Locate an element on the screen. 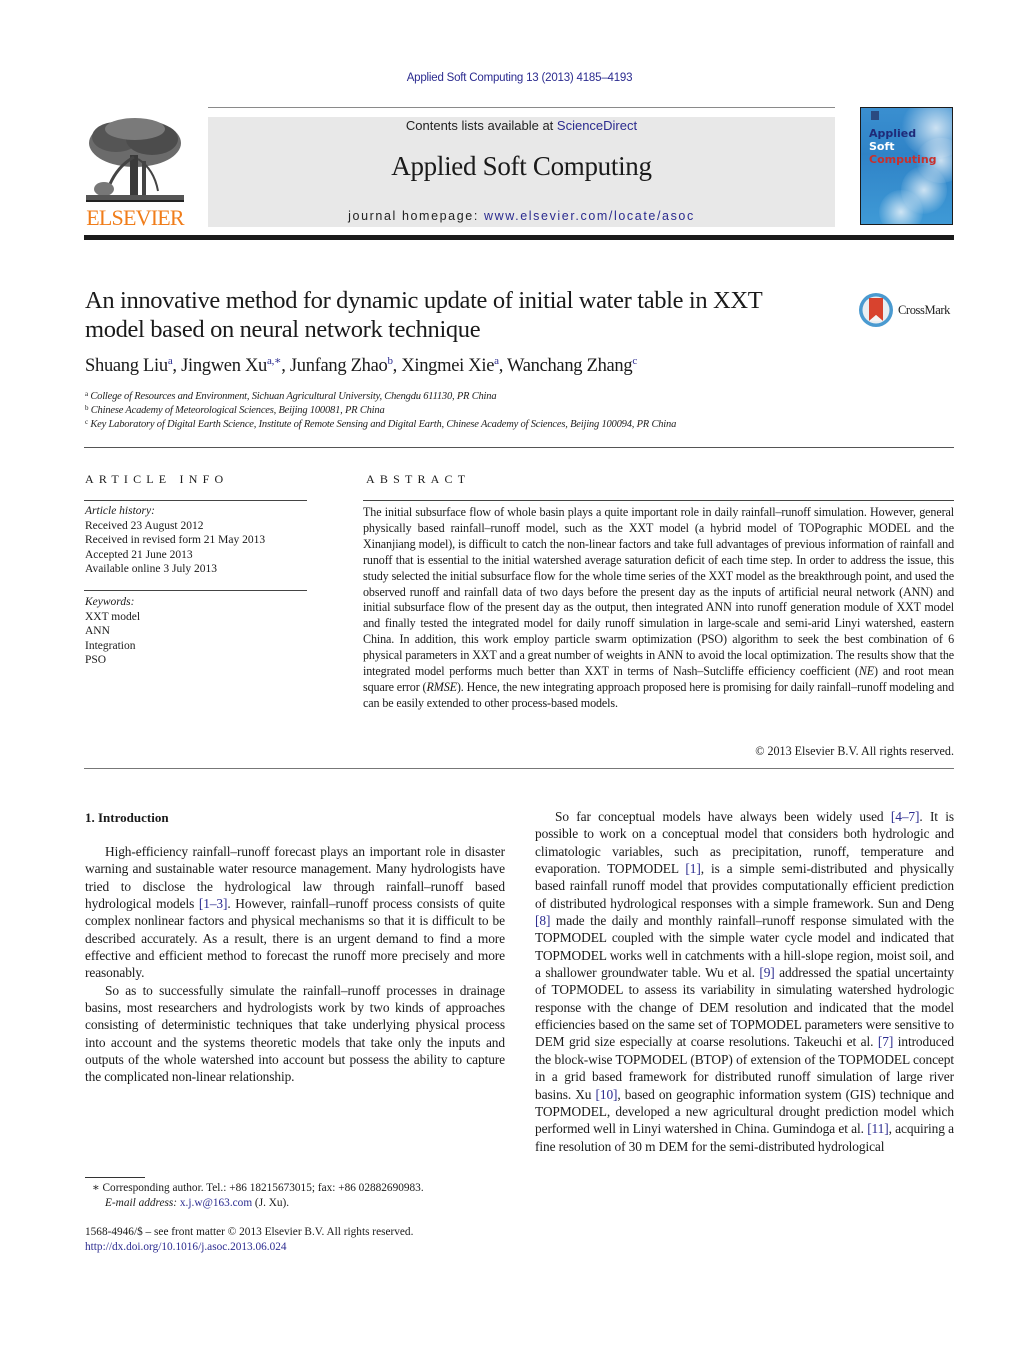 This screenshot has width=1021, height=1351. keywords-rule is located at coordinates (195, 590).